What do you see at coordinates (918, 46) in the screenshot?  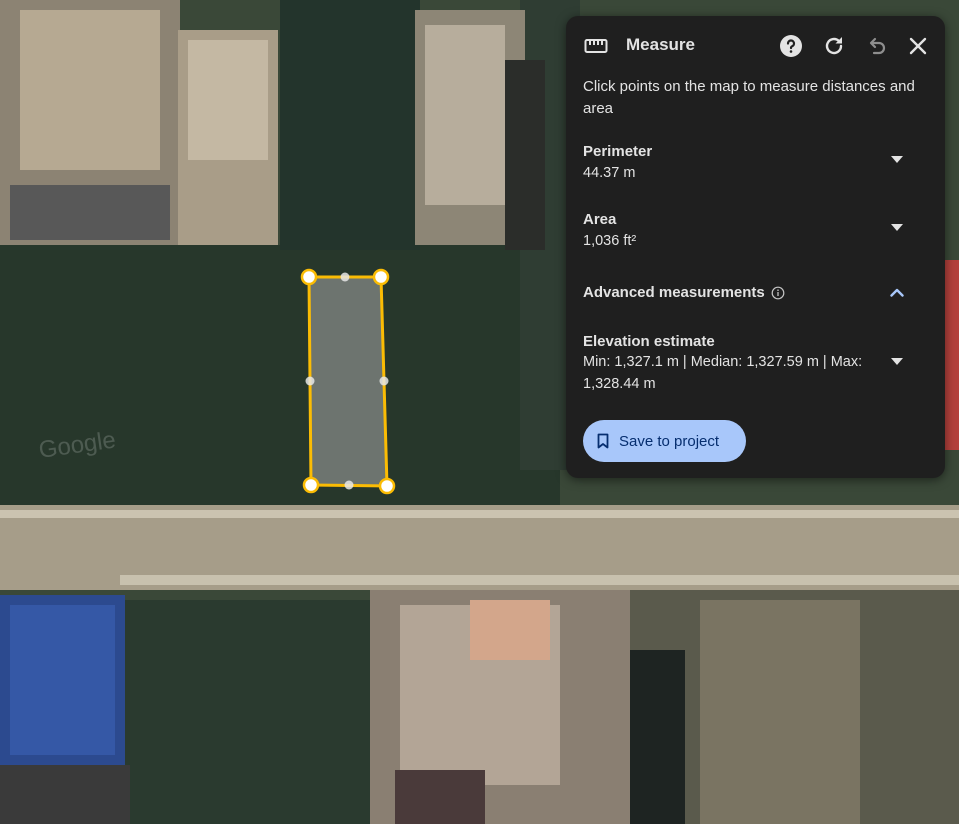 I see `close-icon` at bounding box center [918, 46].